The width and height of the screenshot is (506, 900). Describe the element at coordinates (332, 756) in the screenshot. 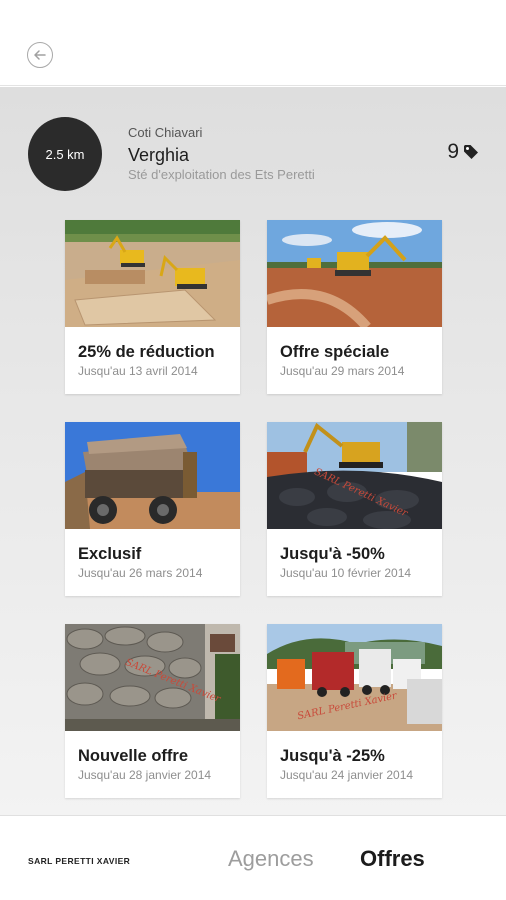

I see `offer-title: Jusqu'à -25%` at that location.